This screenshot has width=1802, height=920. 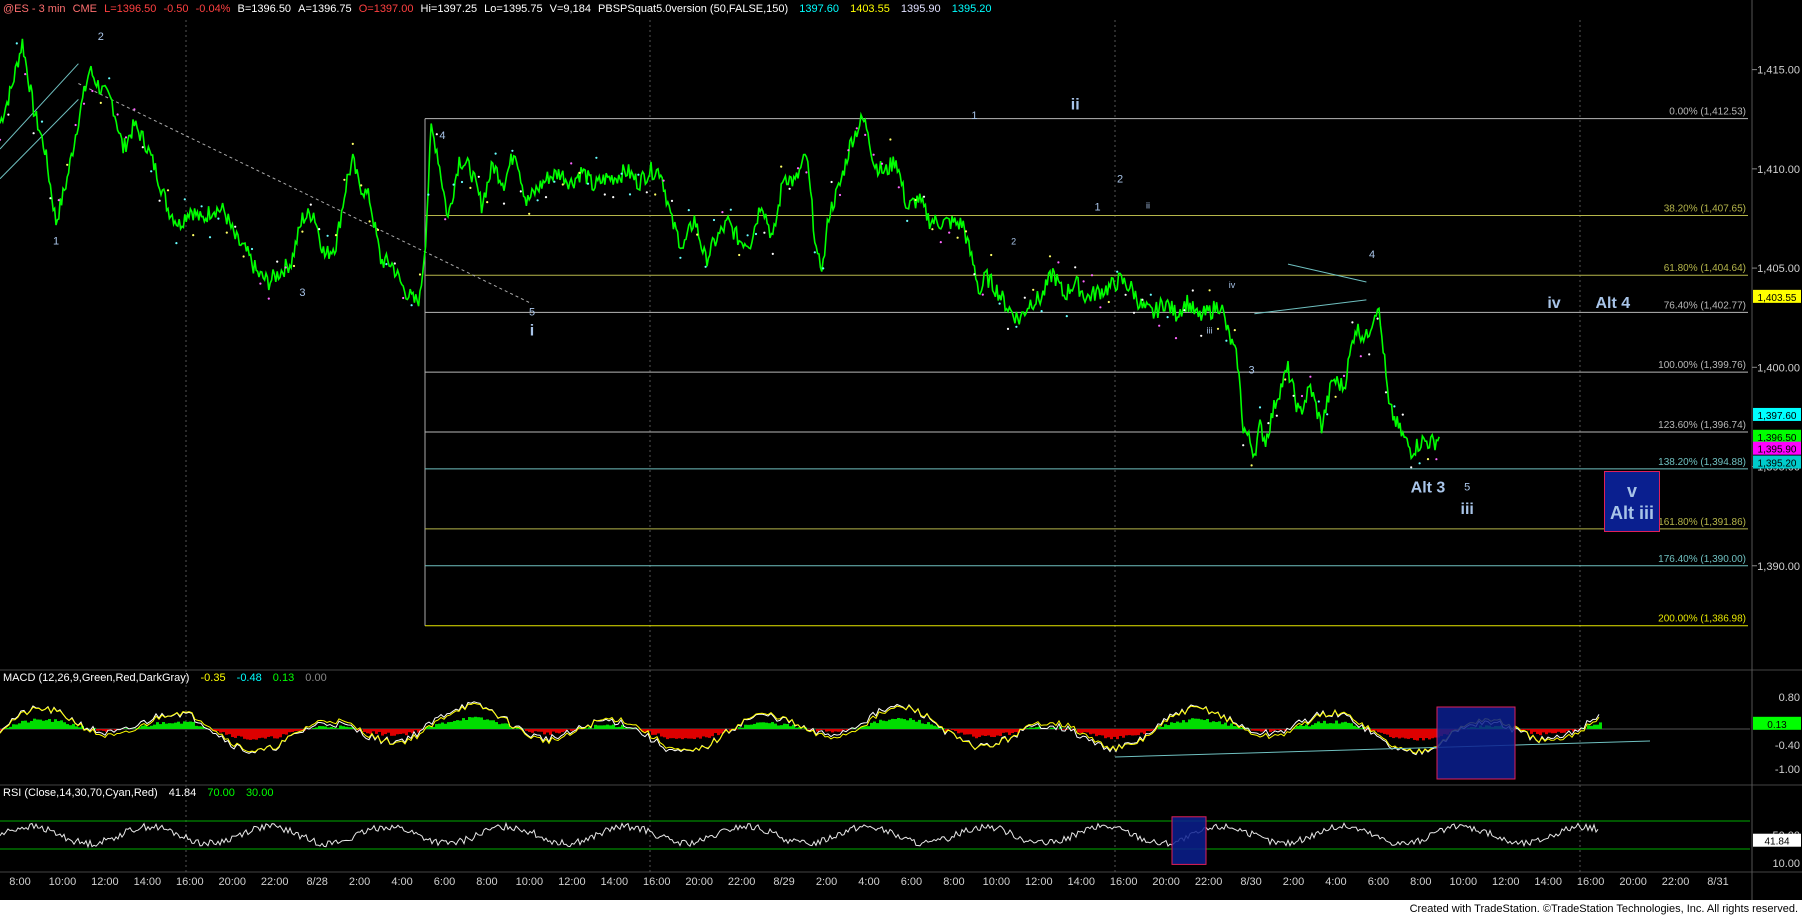 I want to click on macd-title: MACD (12,26,9,Green,Red,DarkGray), so click(x=96, y=678).